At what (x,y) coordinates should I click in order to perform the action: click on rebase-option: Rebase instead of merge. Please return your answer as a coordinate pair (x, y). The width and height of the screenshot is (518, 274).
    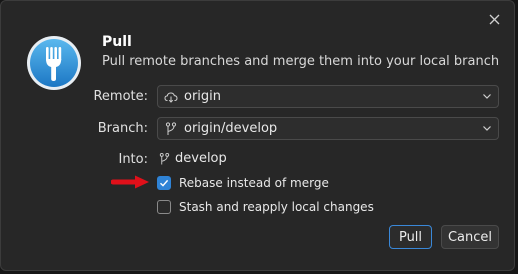
    Looking at the image, I should click on (243, 183).